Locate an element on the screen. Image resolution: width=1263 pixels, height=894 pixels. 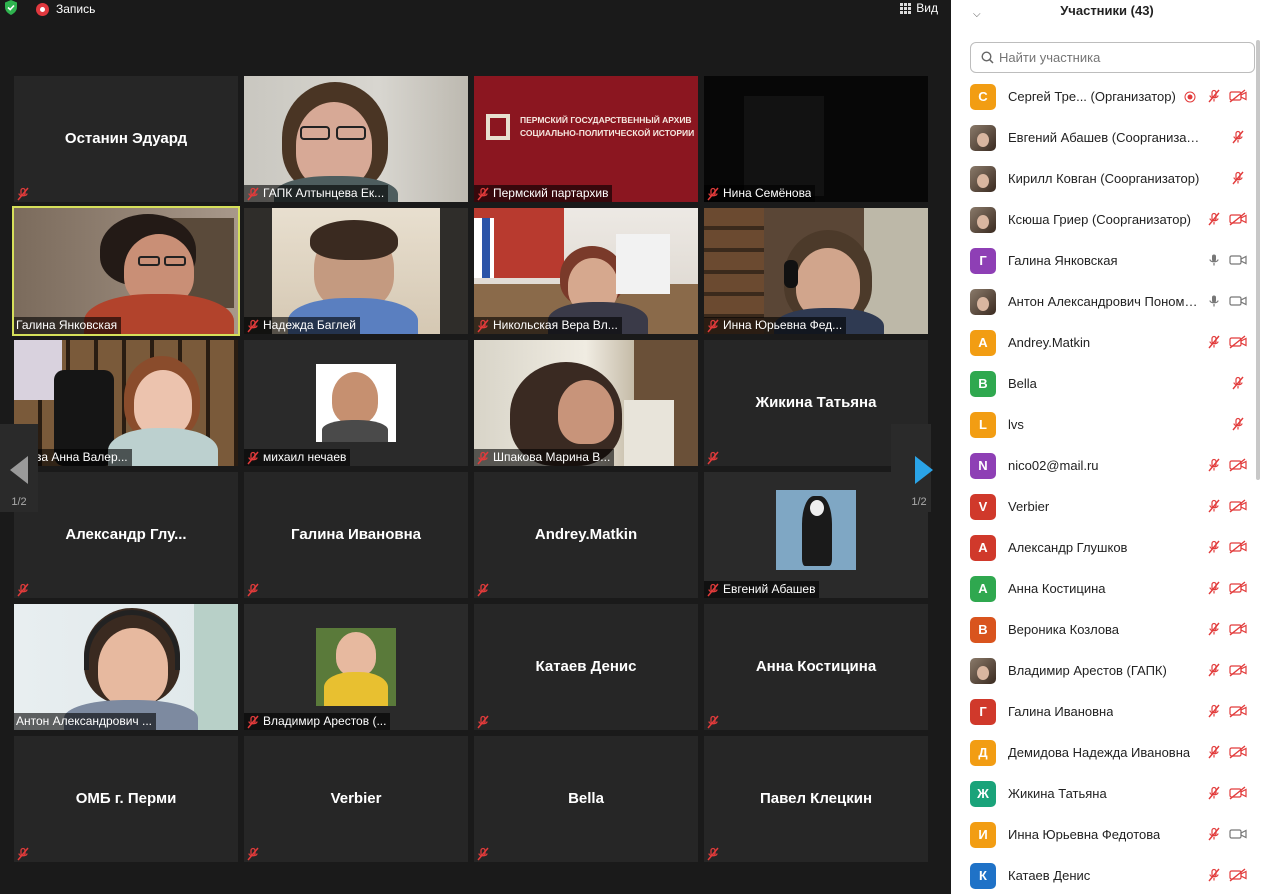
prev-page-button: 1/2 is located at coordinates (19, 468).